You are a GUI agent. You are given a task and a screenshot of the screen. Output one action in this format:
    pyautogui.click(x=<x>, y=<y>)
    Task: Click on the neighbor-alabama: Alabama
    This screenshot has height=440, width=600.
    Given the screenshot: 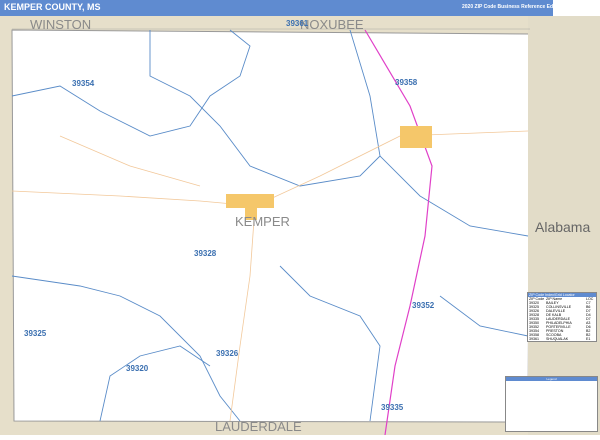 What is the action you would take?
    pyautogui.click(x=563, y=227)
    